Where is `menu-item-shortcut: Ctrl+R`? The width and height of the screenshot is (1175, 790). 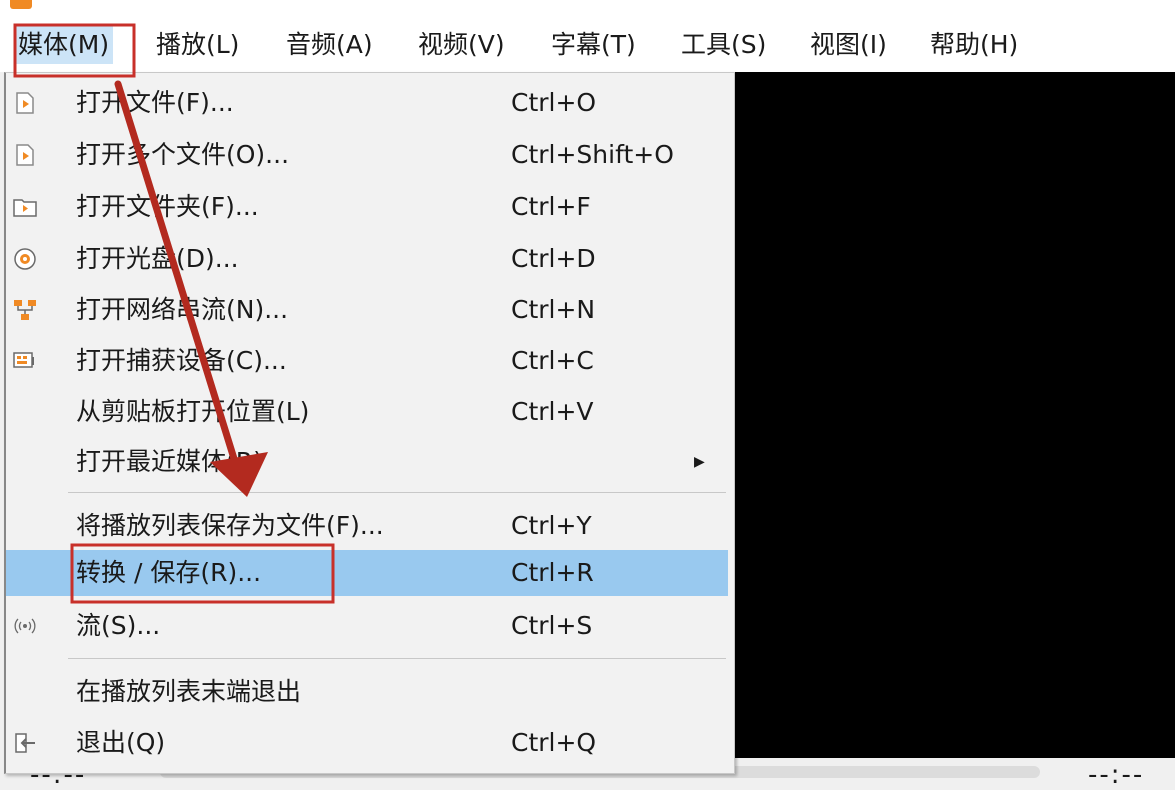
menu-item-shortcut: Ctrl+R is located at coordinates (552, 572).